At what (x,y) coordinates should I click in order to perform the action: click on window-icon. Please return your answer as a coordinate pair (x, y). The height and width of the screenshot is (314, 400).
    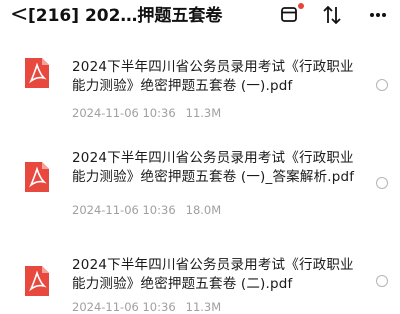
    Looking at the image, I should click on (289, 14).